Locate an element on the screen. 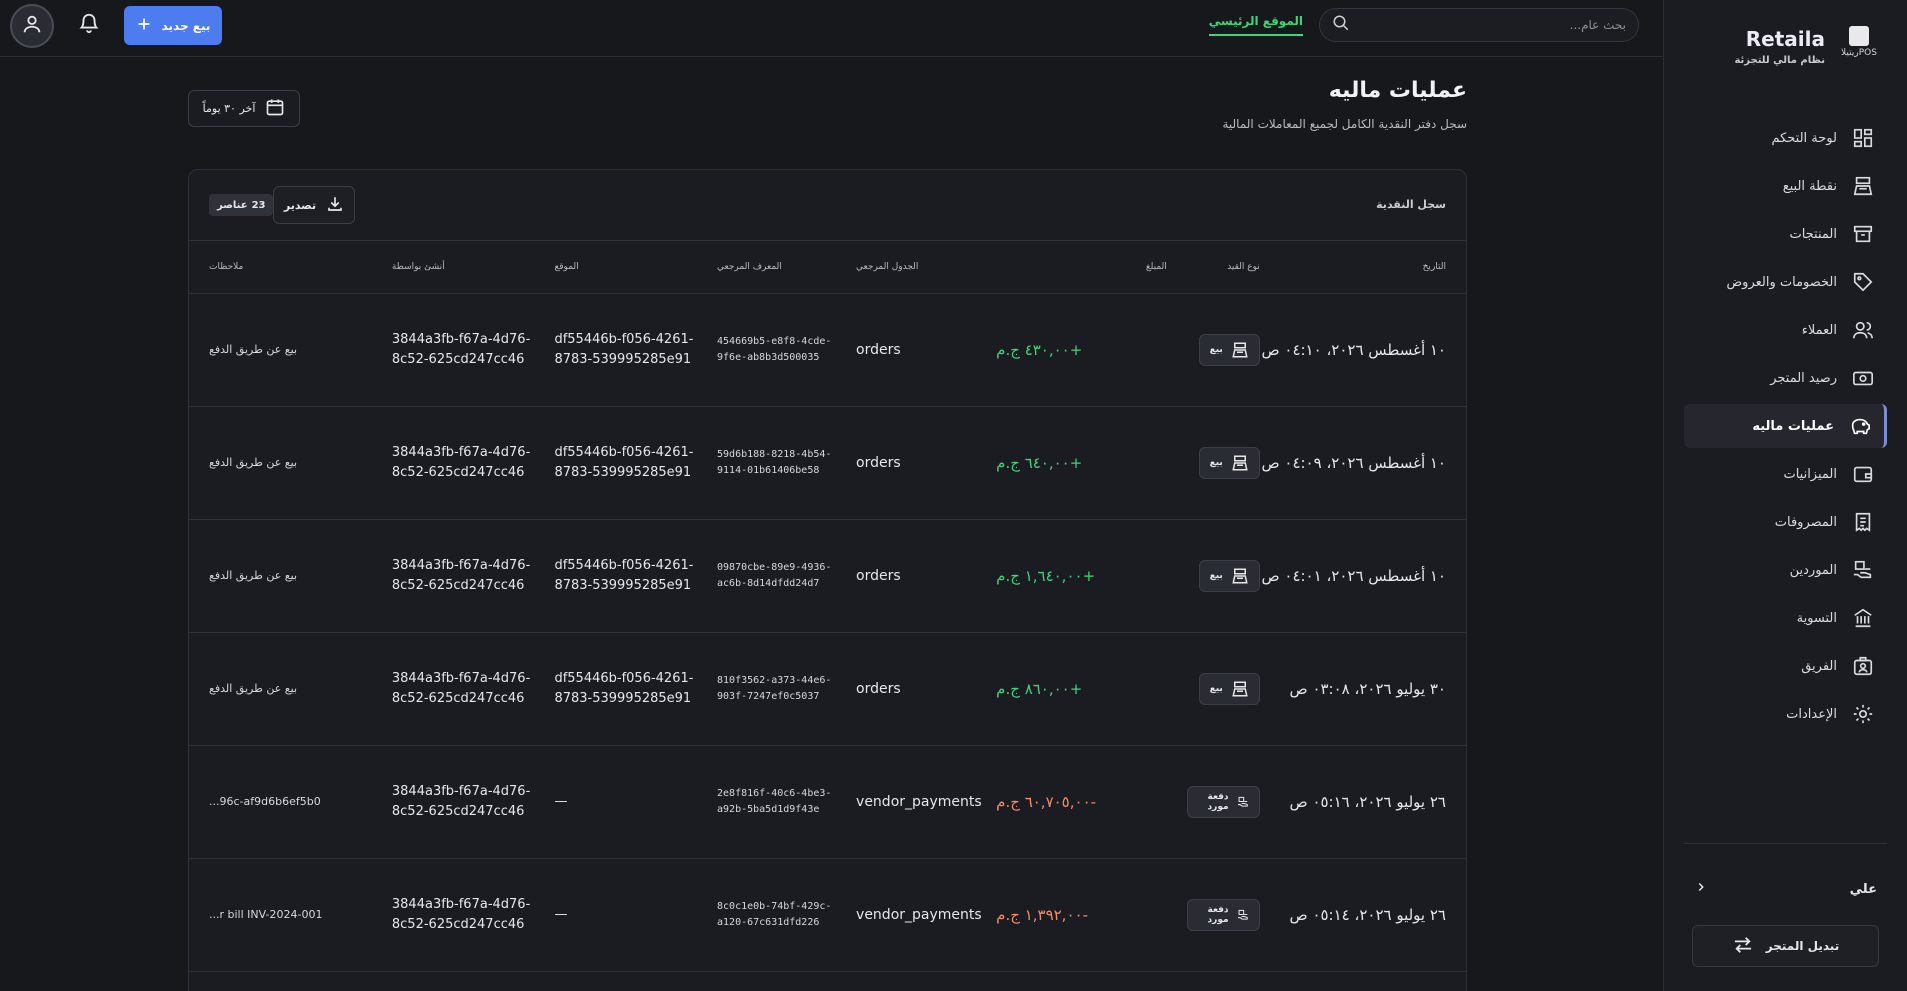  cell-type: دفعة مورد is located at coordinates (1223, 915).